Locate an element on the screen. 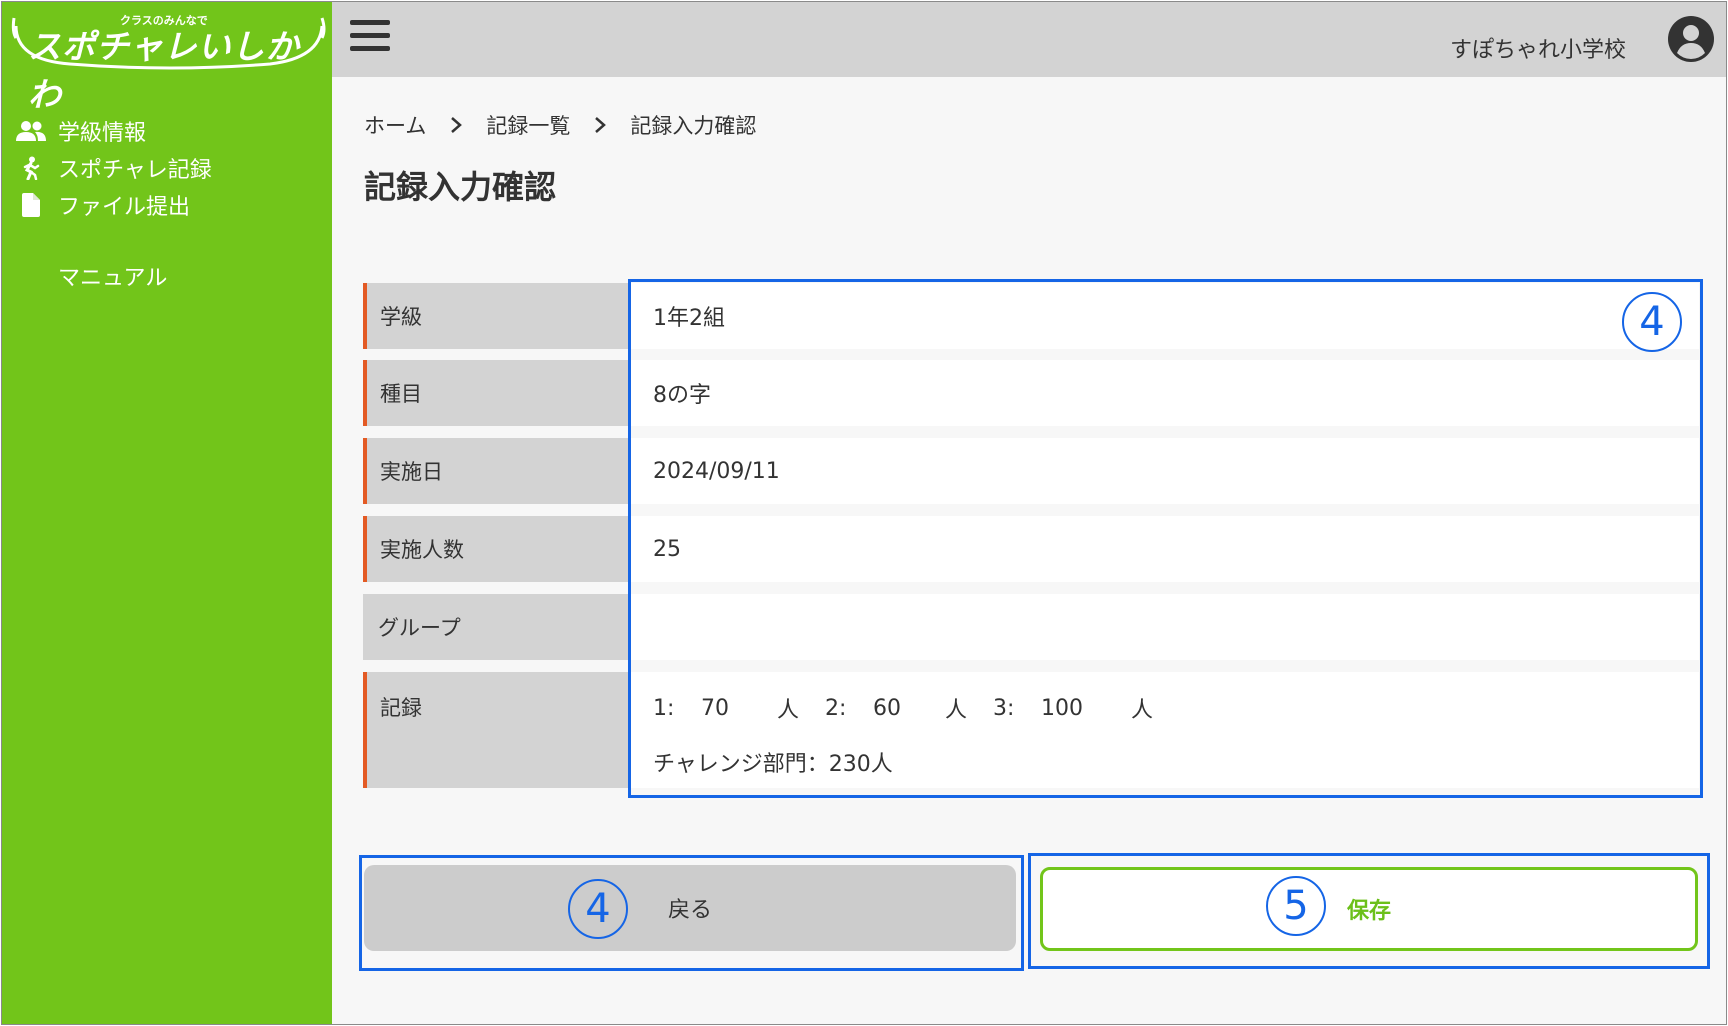 This screenshot has width=1728, height=1026. back-button-label: 戻る is located at coordinates (689, 910).